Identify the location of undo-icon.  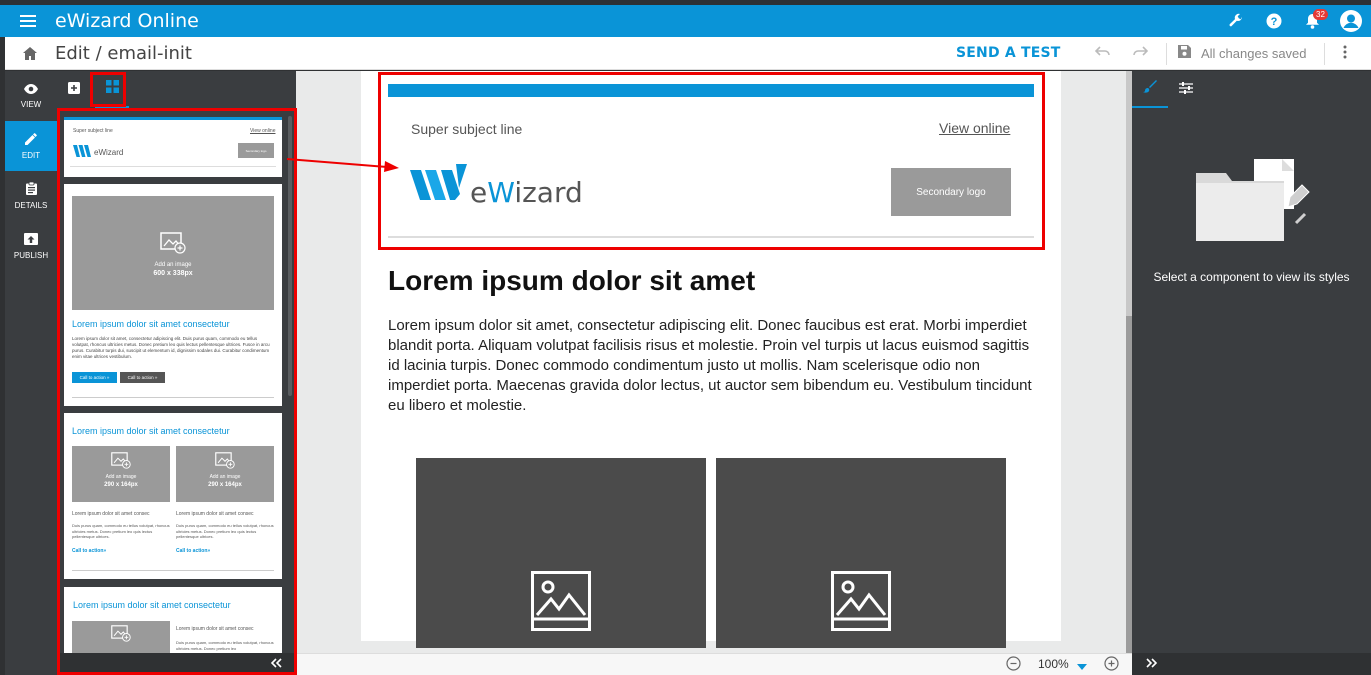
(1102, 53).